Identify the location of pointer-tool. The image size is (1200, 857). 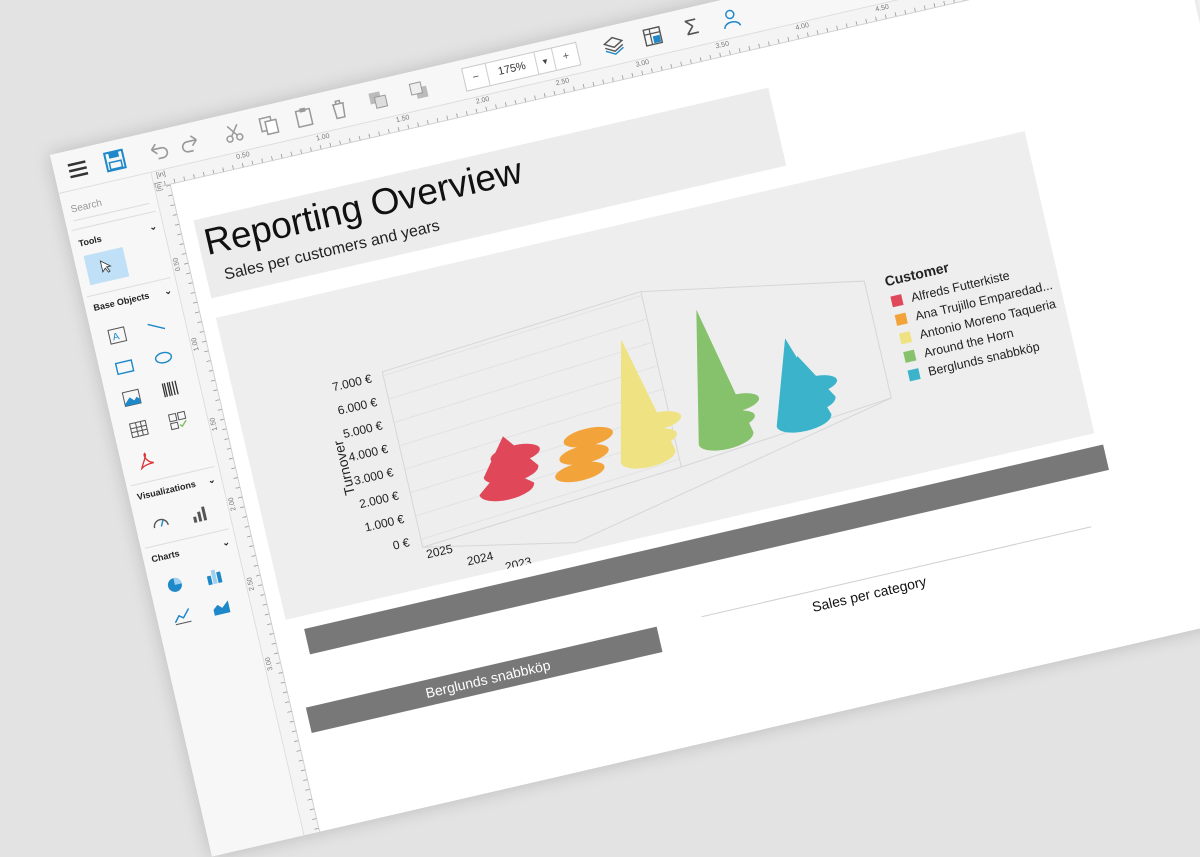
(106, 266).